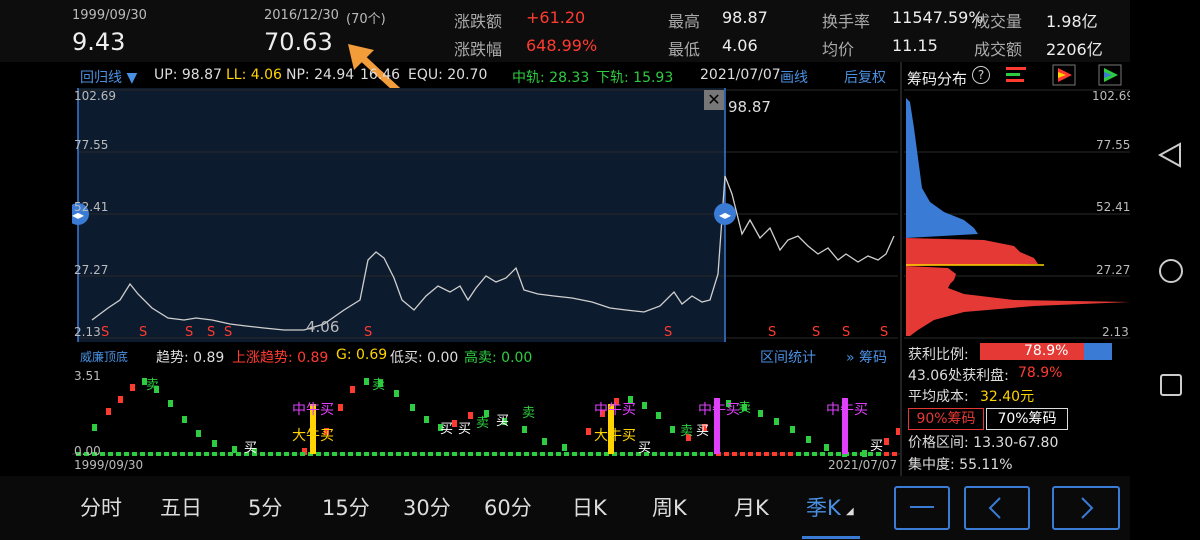 This screenshot has width=1200, height=540. I want to click on tab-intraday: 分时, so click(101, 507).